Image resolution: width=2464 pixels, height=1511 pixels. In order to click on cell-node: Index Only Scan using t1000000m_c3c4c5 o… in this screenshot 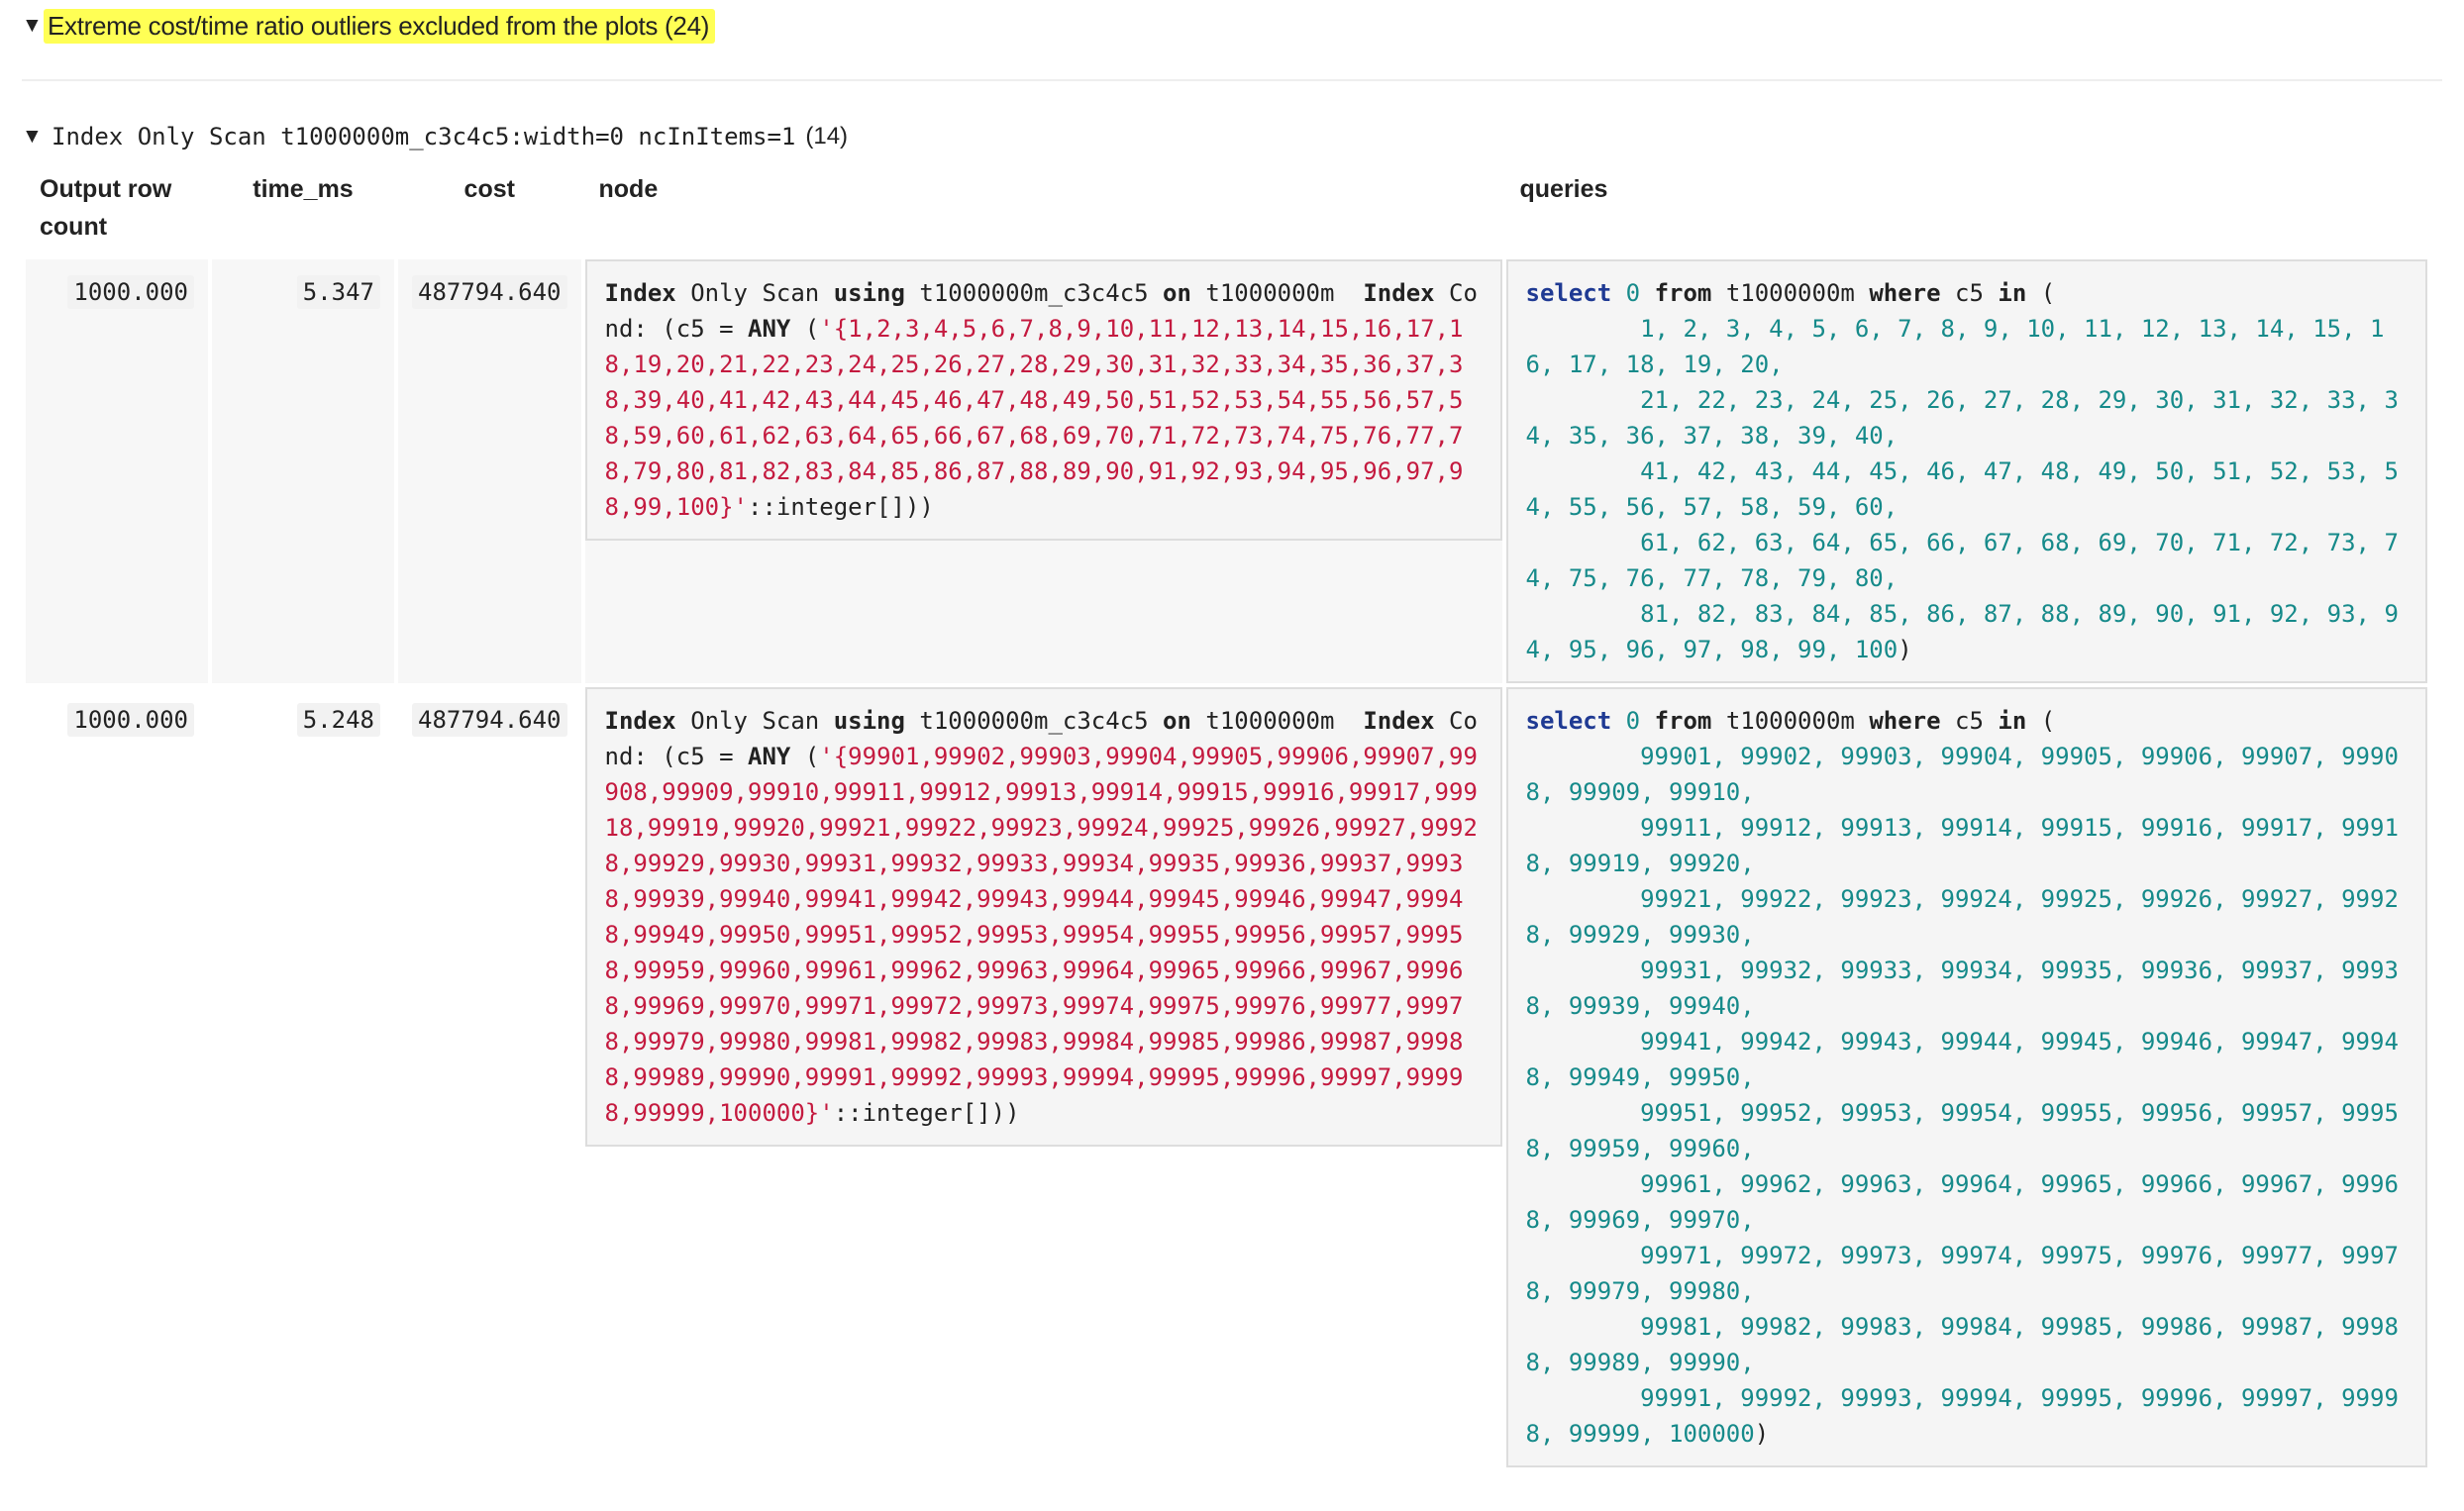, I will do `click(1043, 471)`.